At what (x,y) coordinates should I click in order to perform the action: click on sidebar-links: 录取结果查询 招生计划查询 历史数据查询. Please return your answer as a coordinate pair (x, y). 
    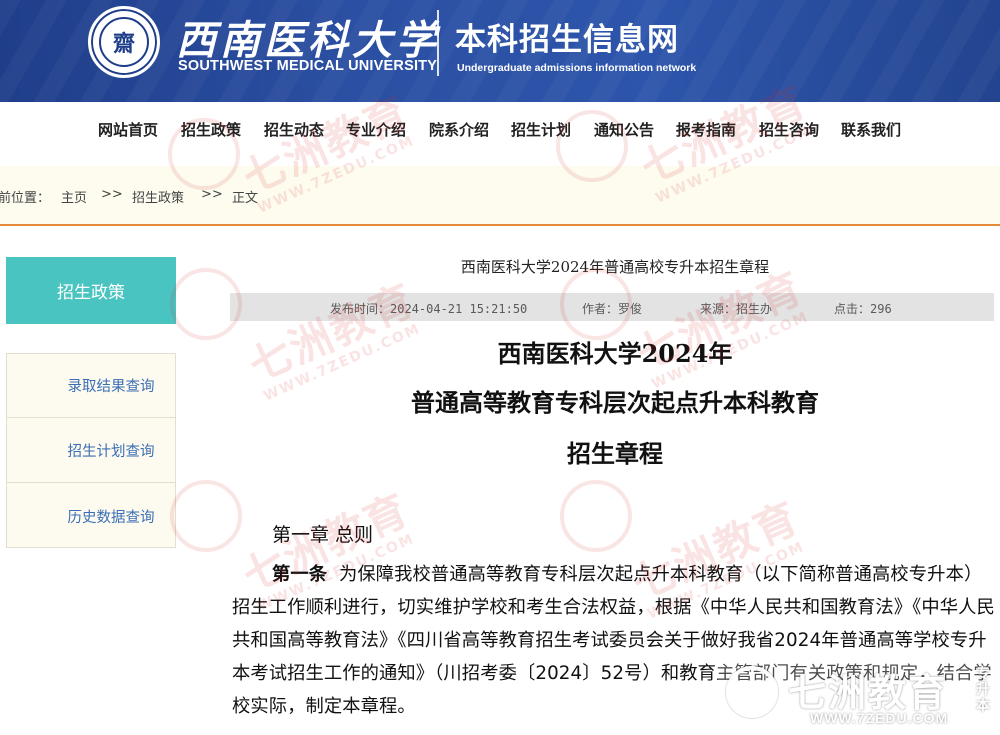
    Looking at the image, I should click on (91, 450).